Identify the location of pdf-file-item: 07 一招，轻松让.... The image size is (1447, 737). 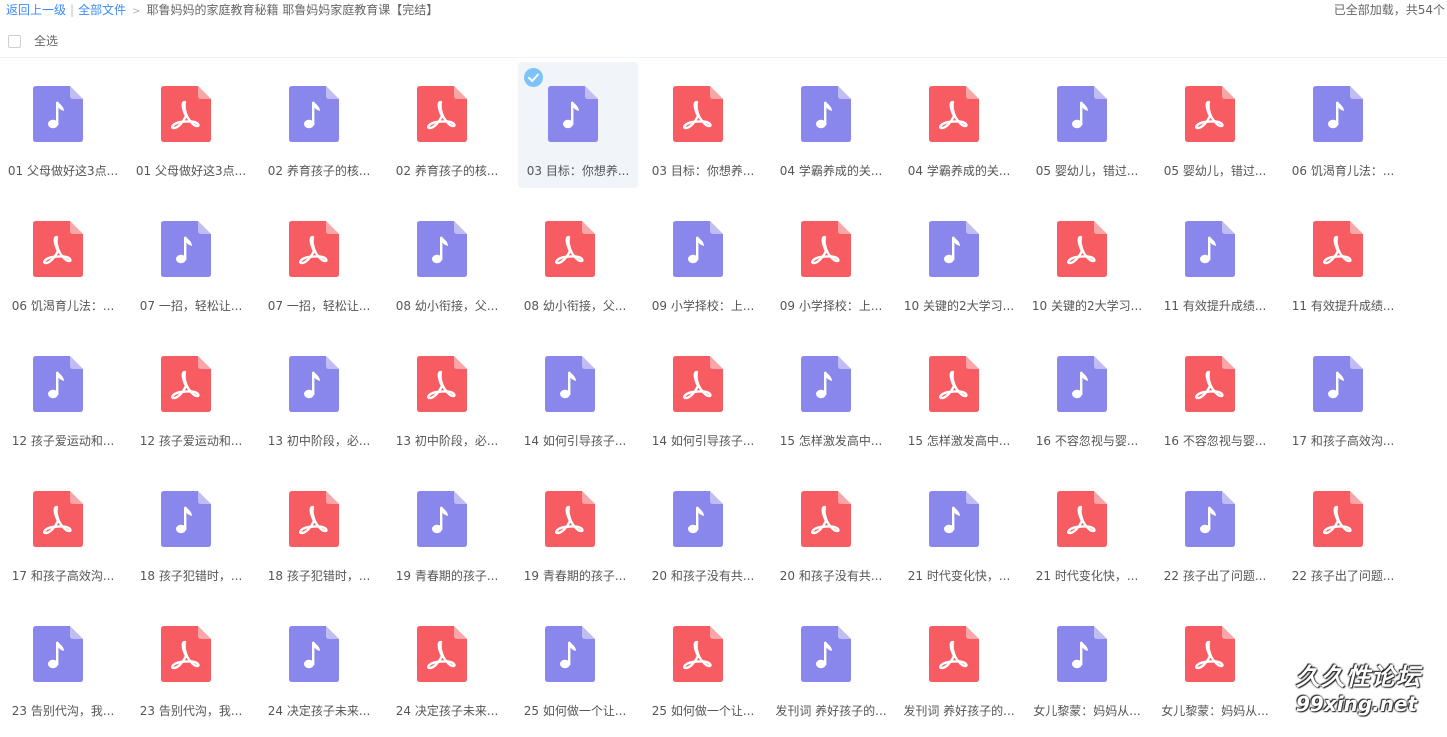
(319, 260).